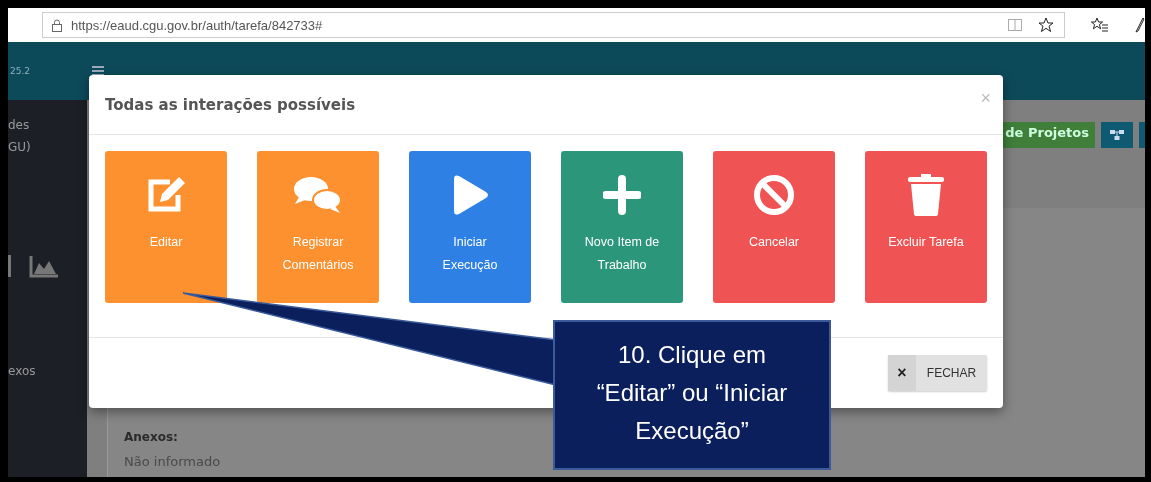  I want to click on sitemap-button, so click(1117, 135).